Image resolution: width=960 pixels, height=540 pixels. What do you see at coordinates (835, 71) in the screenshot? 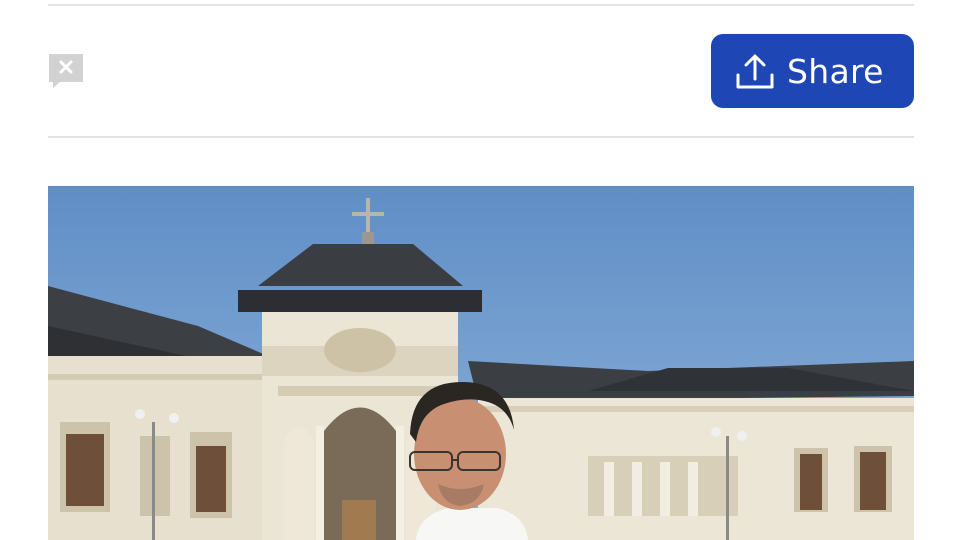
I see `share-button-label: Share` at bounding box center [835, 71].